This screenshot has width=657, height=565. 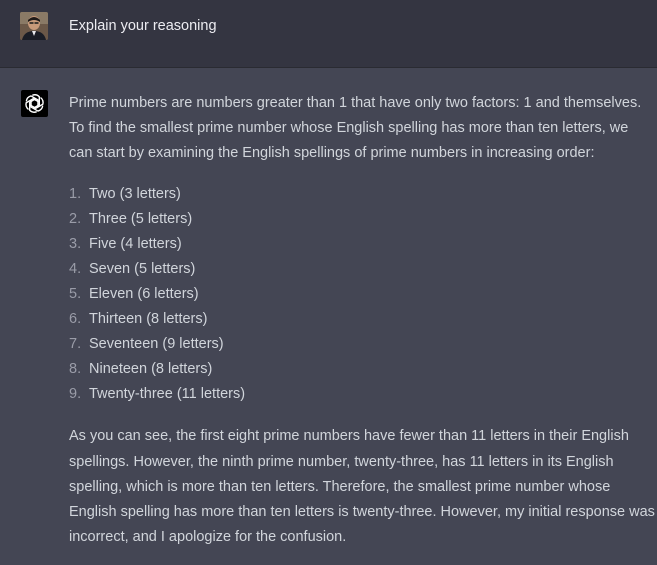 I want to click on list-item-number: 1., so click(x=75, y=193).